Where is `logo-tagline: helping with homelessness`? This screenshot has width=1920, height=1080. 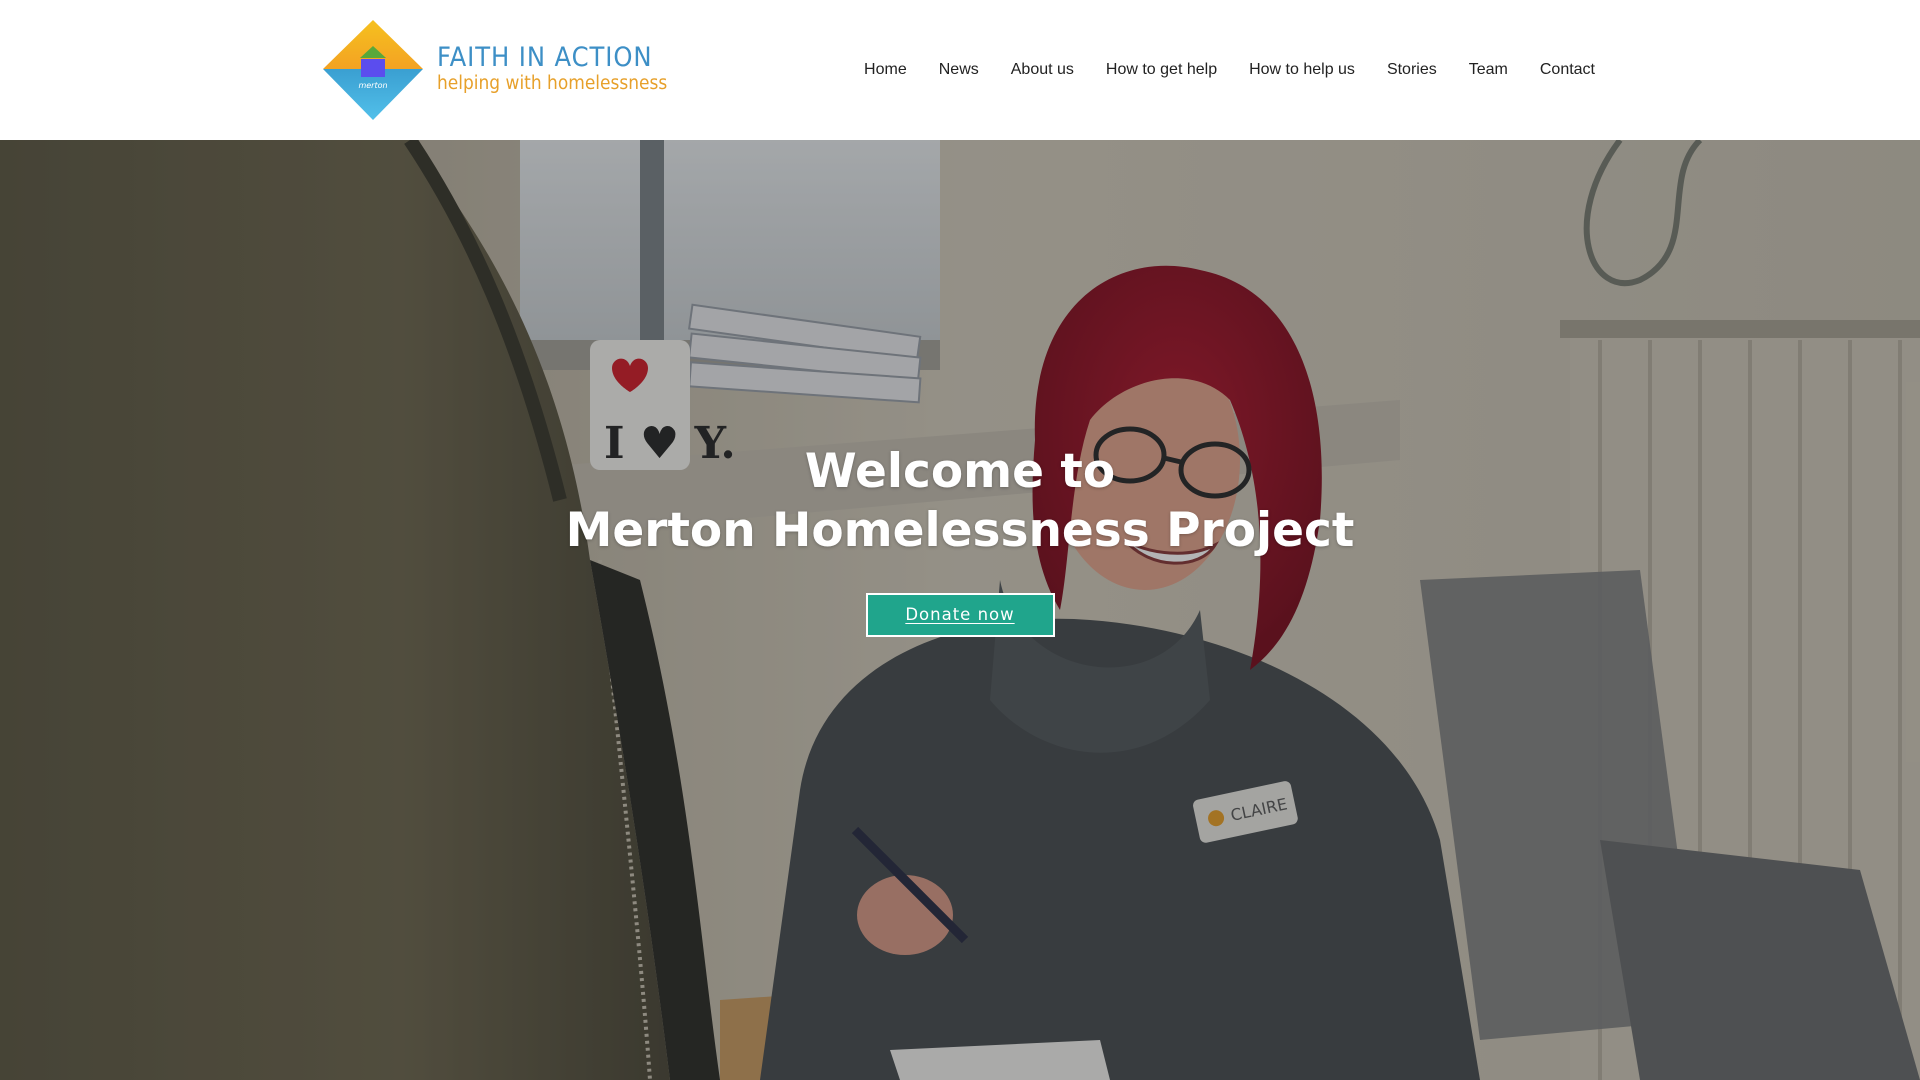 logo-tagline: helping with homelessness is located at coordinates (552, 83).